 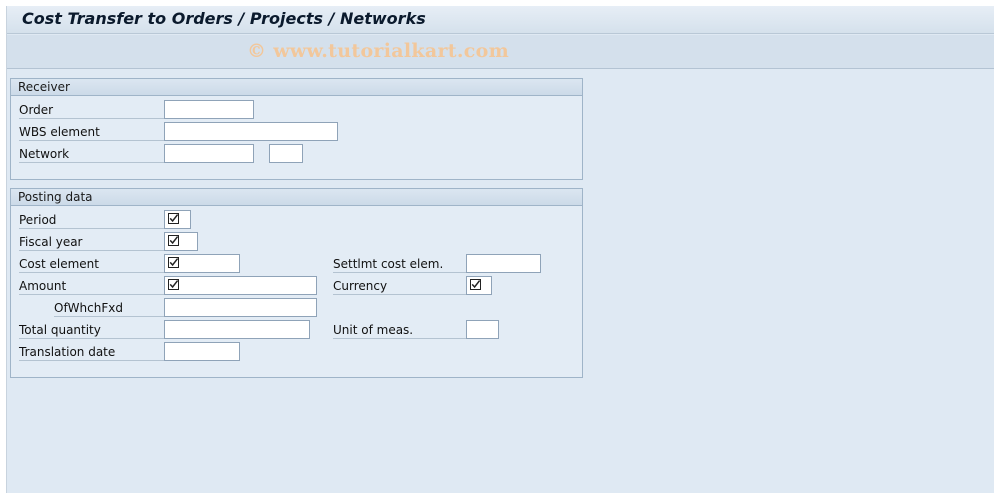 I want to click on posting-data-group-header: Posting data, so click(x=296, y=197).